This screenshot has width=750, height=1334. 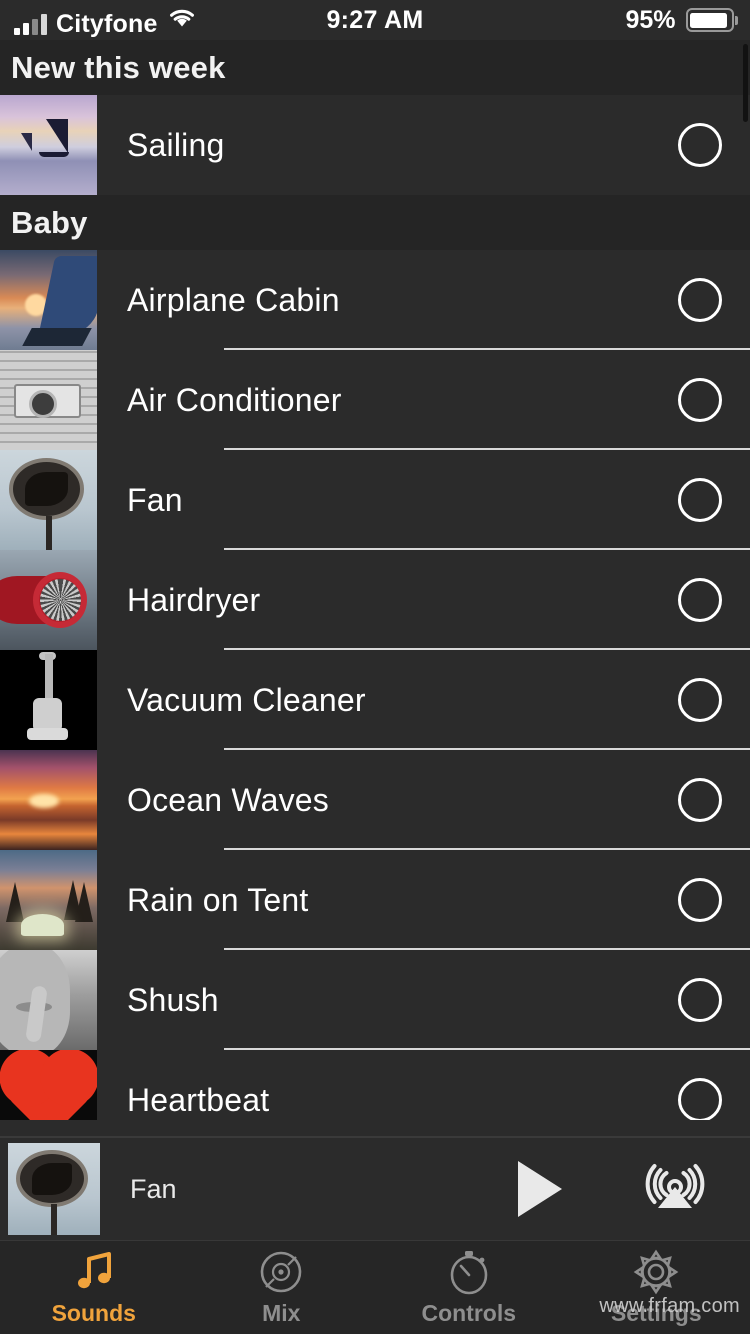 What do you see at coordinates (656, 1272) in the screenshot?
I see `gear-icon` at bounding box center [656, 1272].